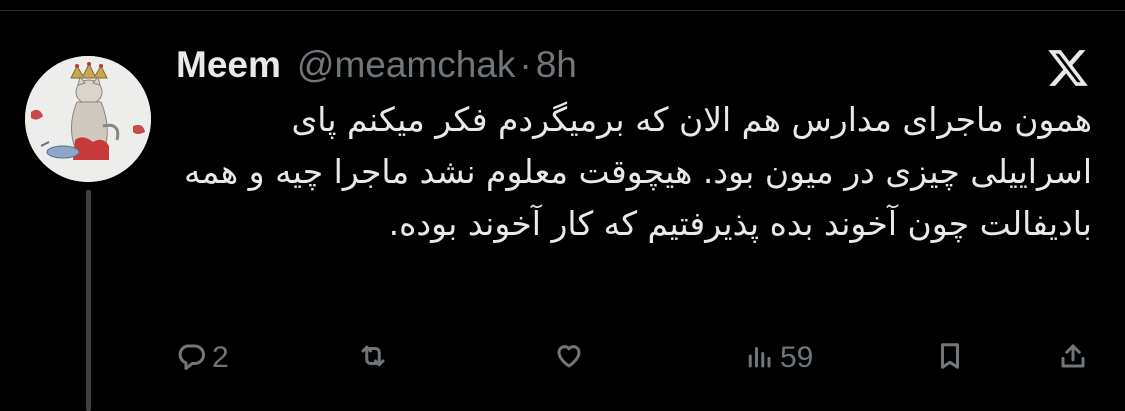 Image resolution: width=1125 pixels, height=411 pixels. Describe the element at coordinates (191, 358) in the screenshot. I see `reply-icon` at that location.